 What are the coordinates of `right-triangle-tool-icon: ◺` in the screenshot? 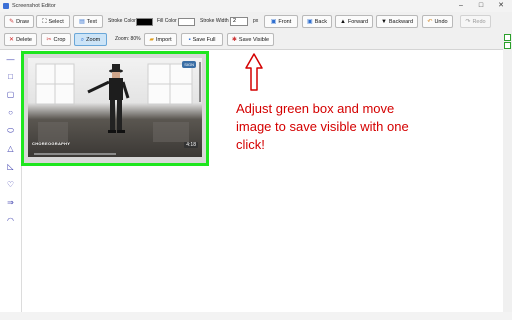 It's located at (10, 166).